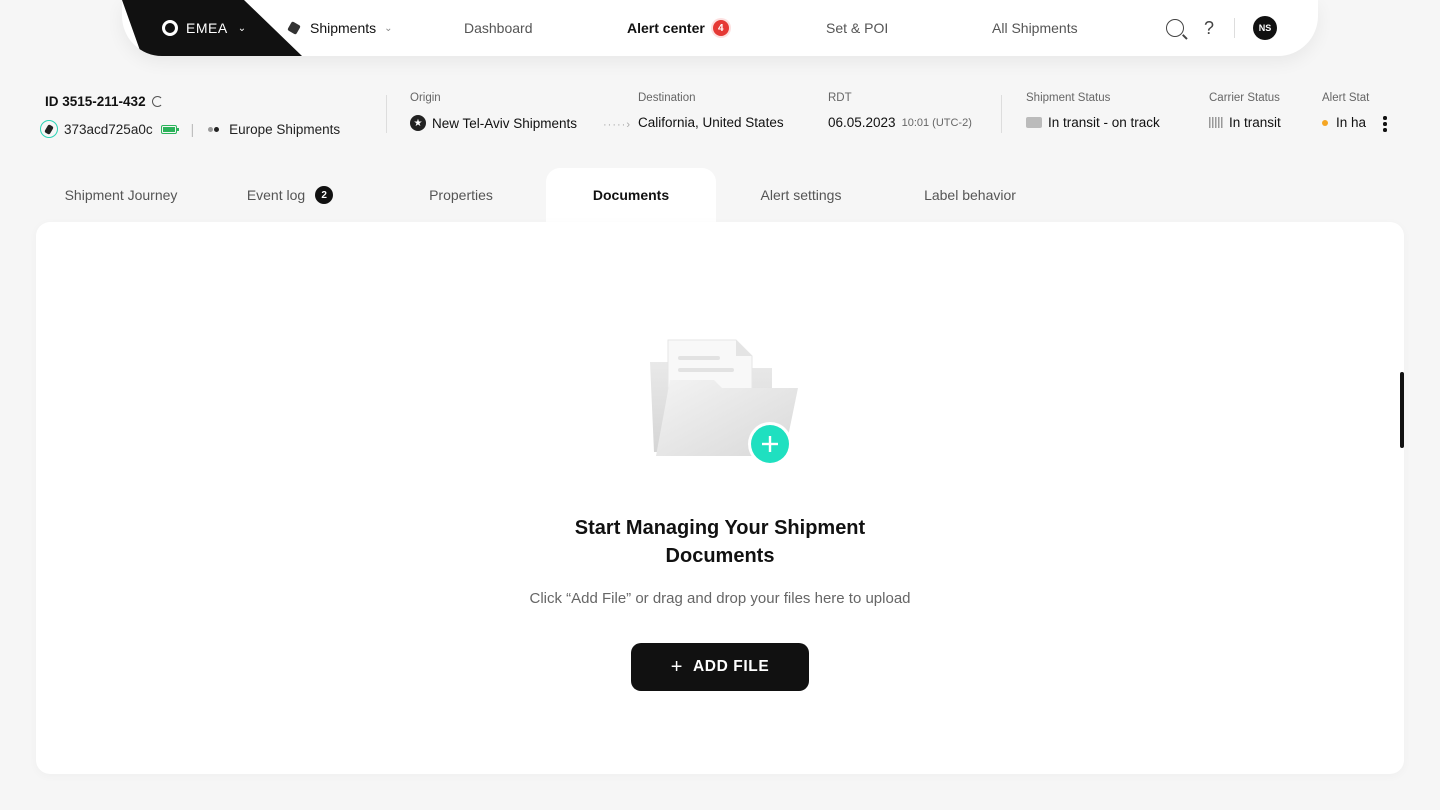  I want to click on region-selector: EMEA ⌄, so click(212, 28).